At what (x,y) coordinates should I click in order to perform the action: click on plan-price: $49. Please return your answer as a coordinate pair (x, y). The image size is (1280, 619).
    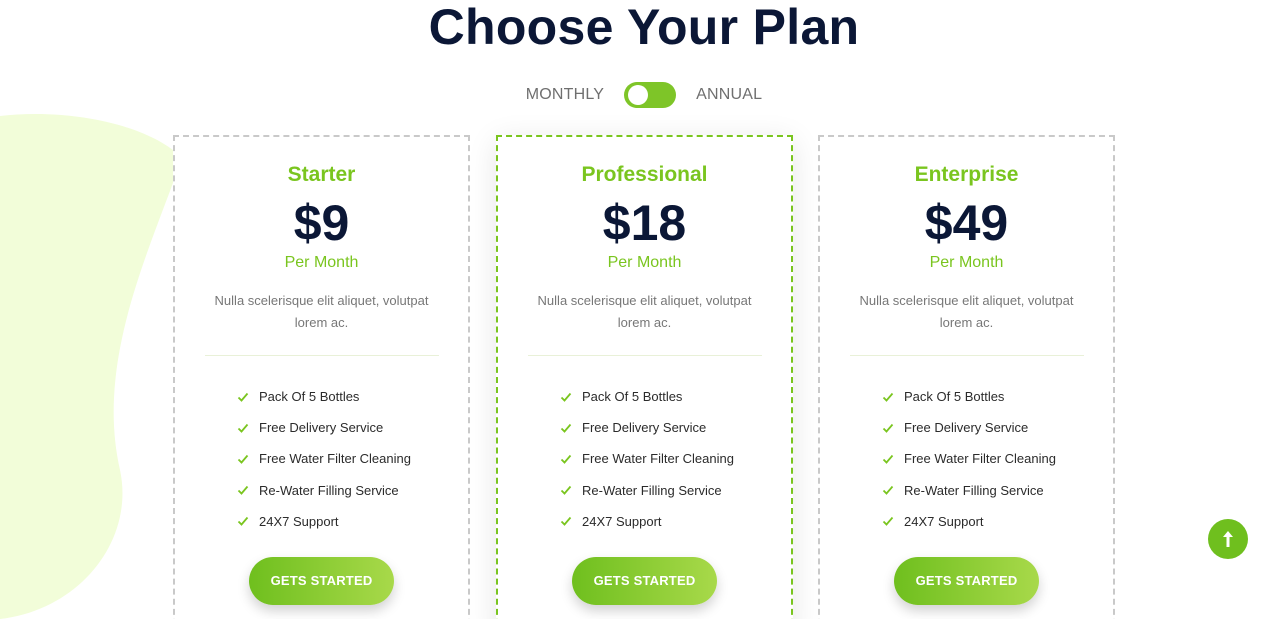
    Looking at the image, I should click on (966, 223).